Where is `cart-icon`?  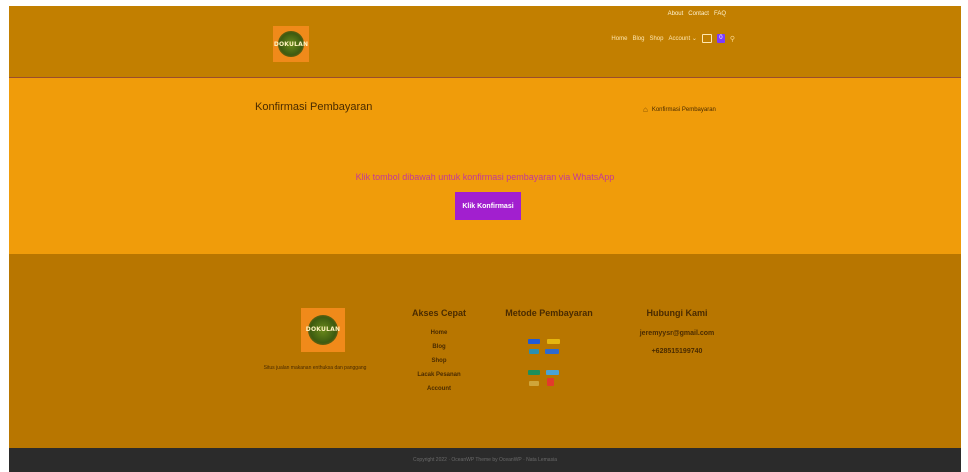 cart-icon is located at coordinates (706, 38).